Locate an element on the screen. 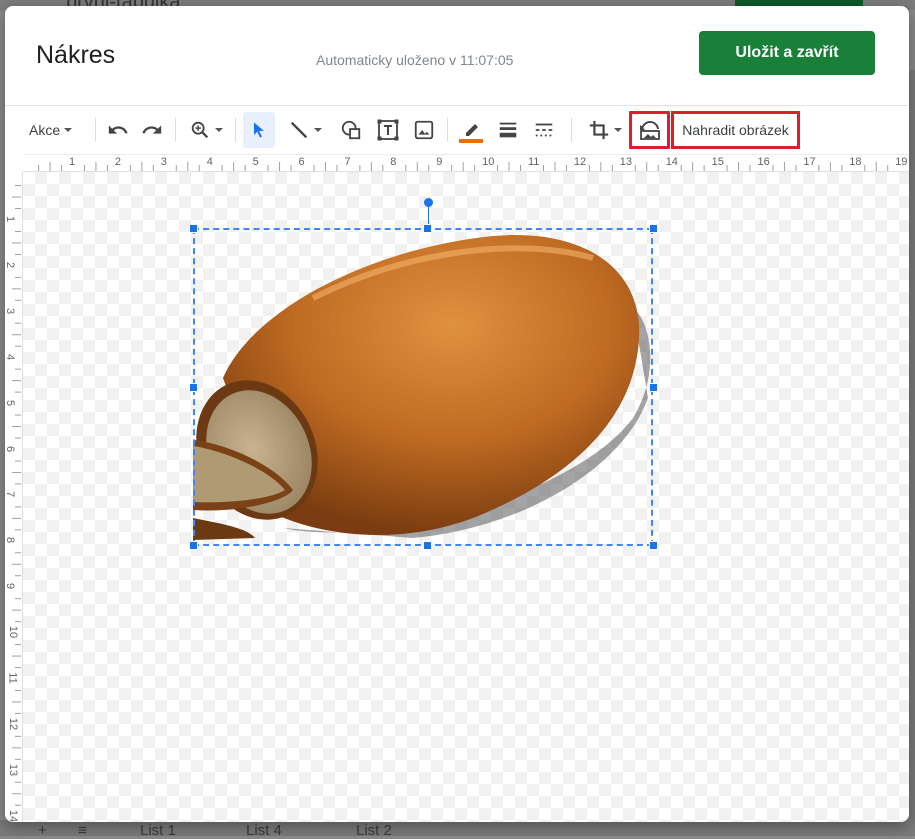 The height and width of the screenshot is (839, 915). image-button is located at coordinates (424, 130).